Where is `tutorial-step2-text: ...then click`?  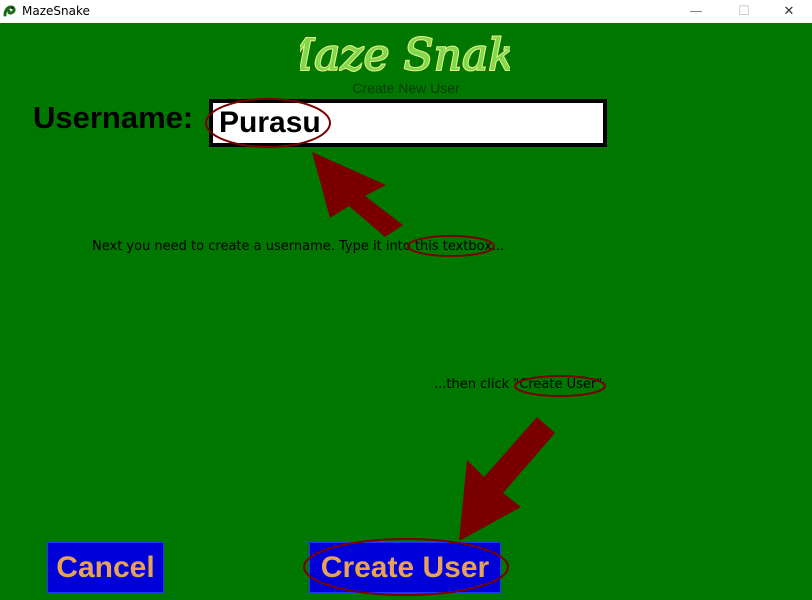 tutorial-step2-text: ...then click is located at coordinates (474, 384).